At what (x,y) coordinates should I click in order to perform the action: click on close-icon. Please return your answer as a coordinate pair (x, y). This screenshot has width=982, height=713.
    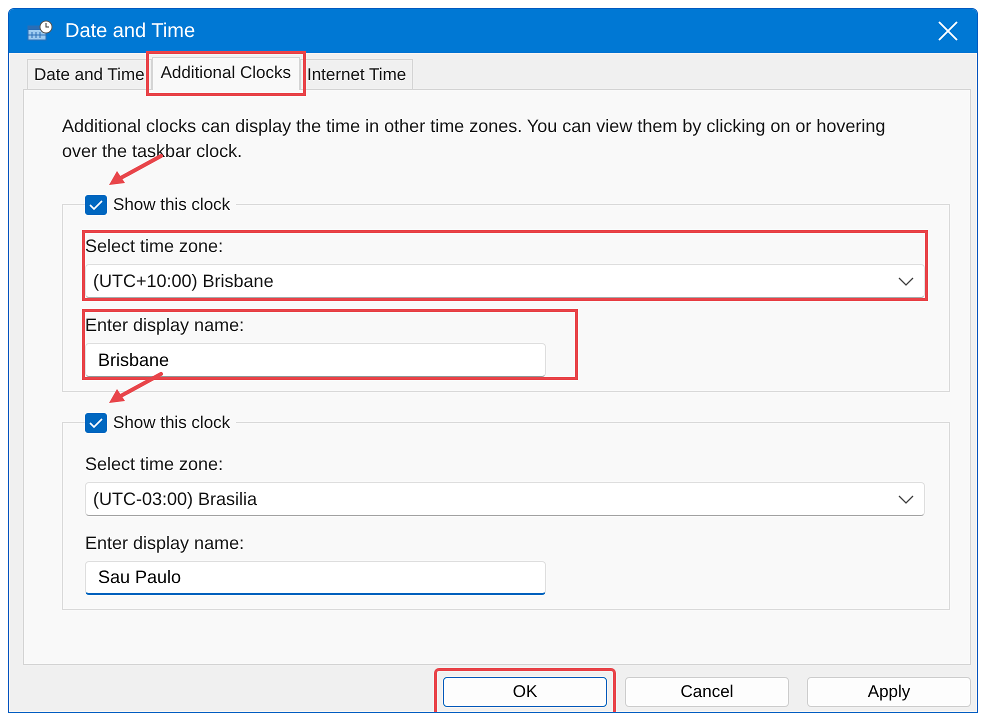
    Looking at the image, I should click on (948, 31).